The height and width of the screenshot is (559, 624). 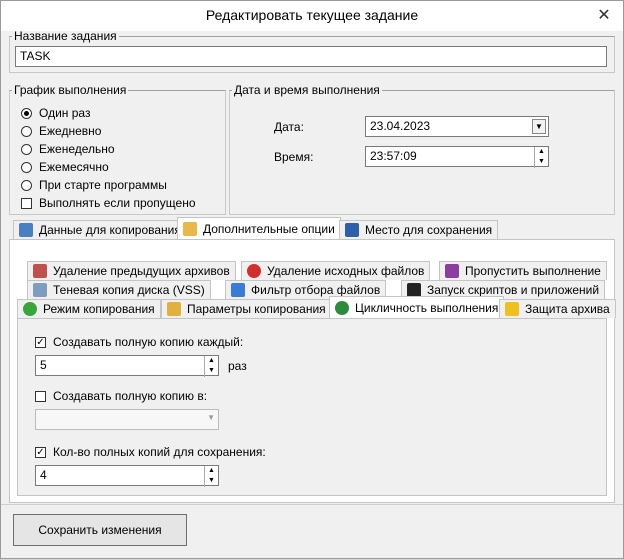 I want to click on radio-once-indicator, so click(x=26, y=113).